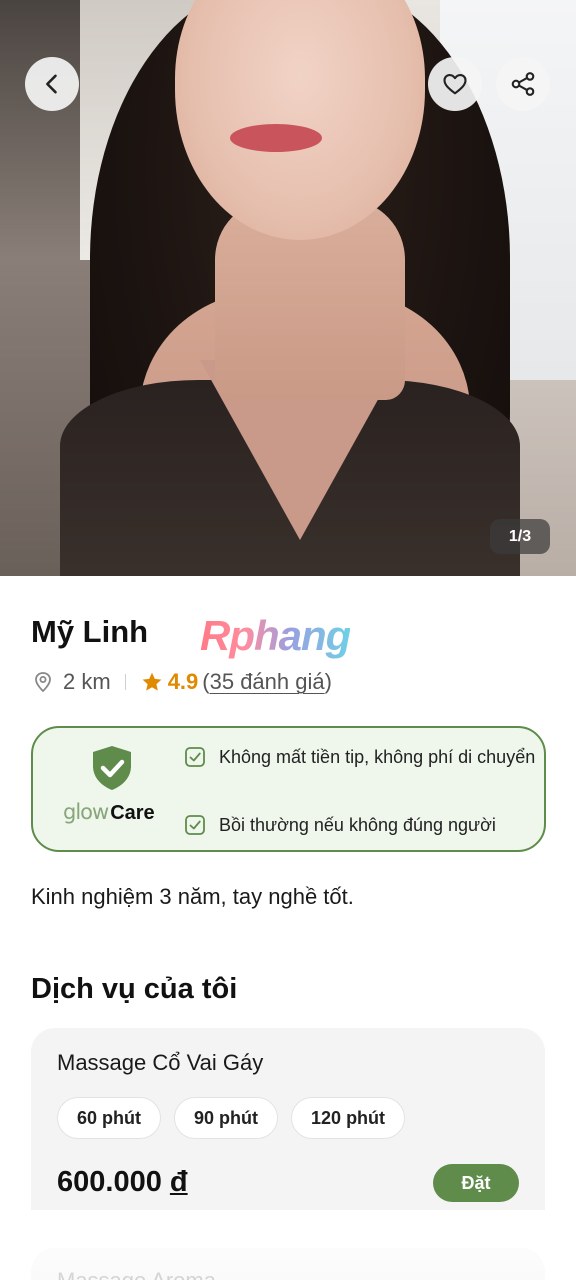 Image resolution: width=576 pixels, height=1280 pixels. What do you see at coordinates (136, 1274) in the screenshot?
I see `service-name: Massage Aroma` at bounding box center [136, 1274].